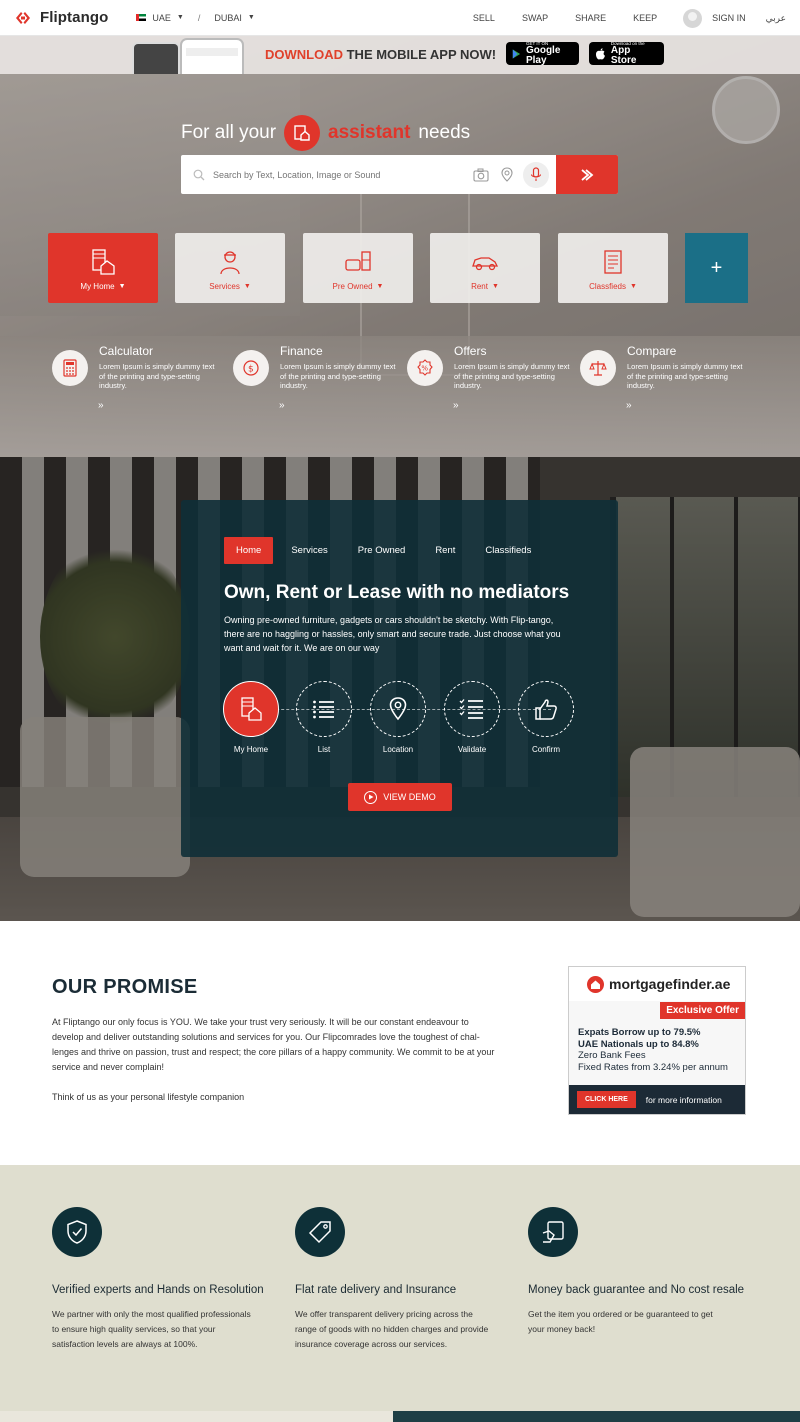 The width and height of the screenshot is (800, 1422). What do you see at coordinates (304, 54) in the screenshot?
I see `app-banner-prefix: DOWNLOAD` at bounding box center [304, 54].